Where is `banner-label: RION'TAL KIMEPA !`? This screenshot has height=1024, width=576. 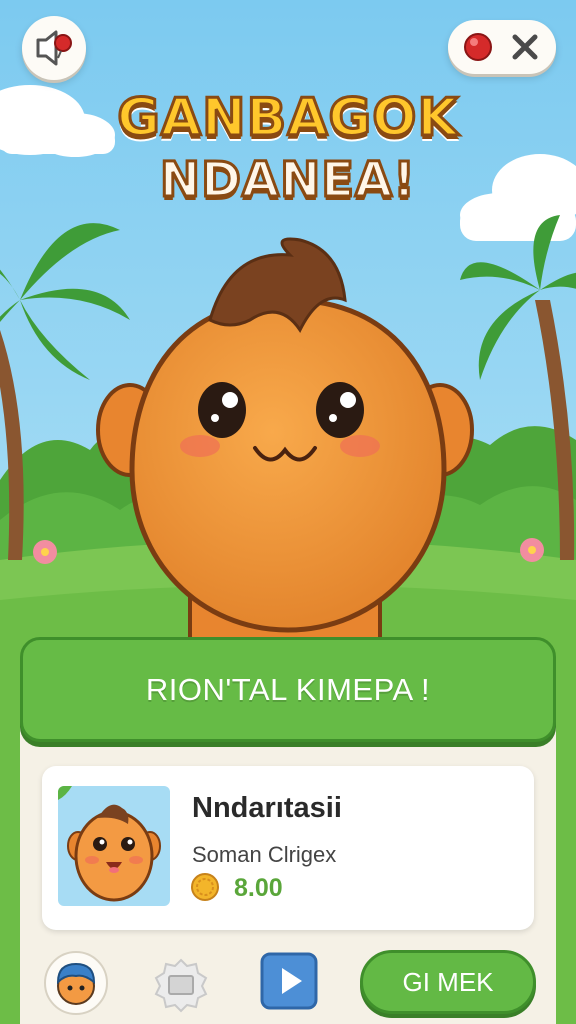
banner-label: RION'TAL KIMEPA ! is located at coordinates (288, 689).